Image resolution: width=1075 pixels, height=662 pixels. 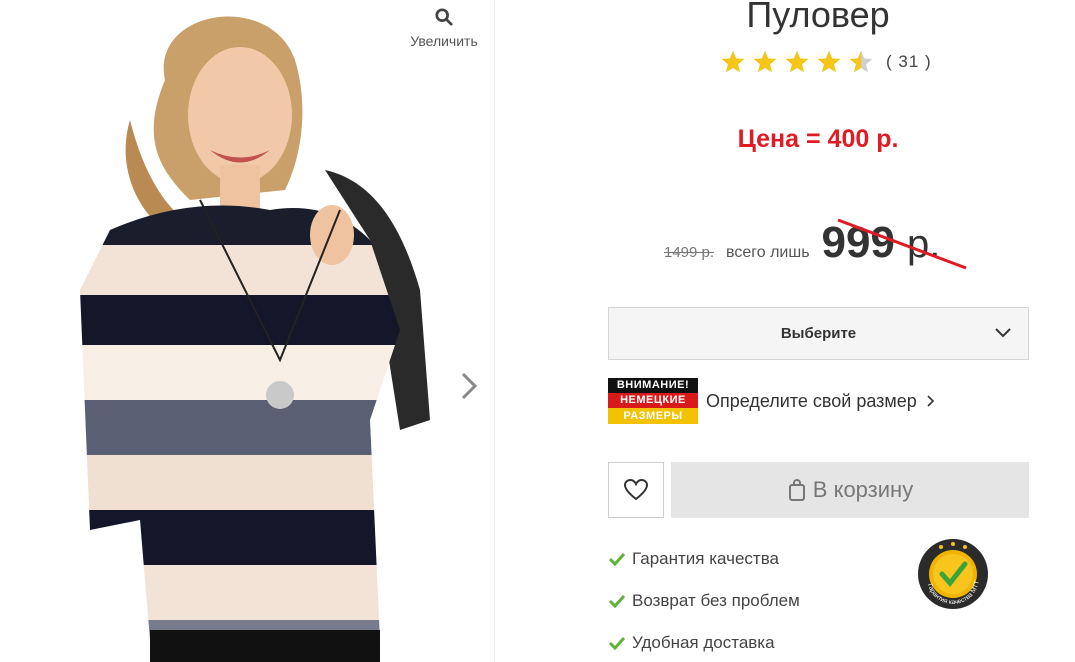 I want to click on currency: р., so click(x=923, y=244).